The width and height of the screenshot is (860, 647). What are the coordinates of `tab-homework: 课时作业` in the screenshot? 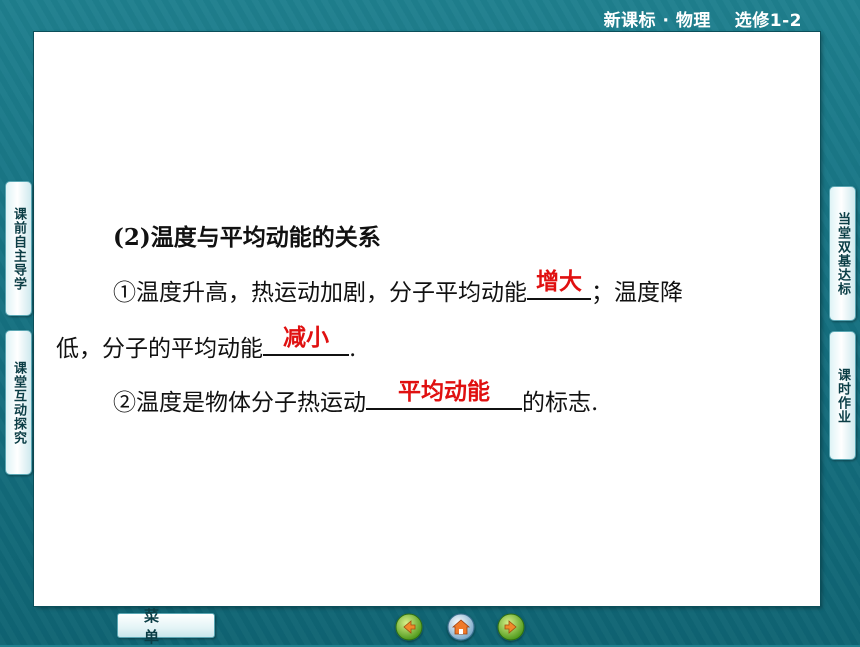 It's located at (842, 395).